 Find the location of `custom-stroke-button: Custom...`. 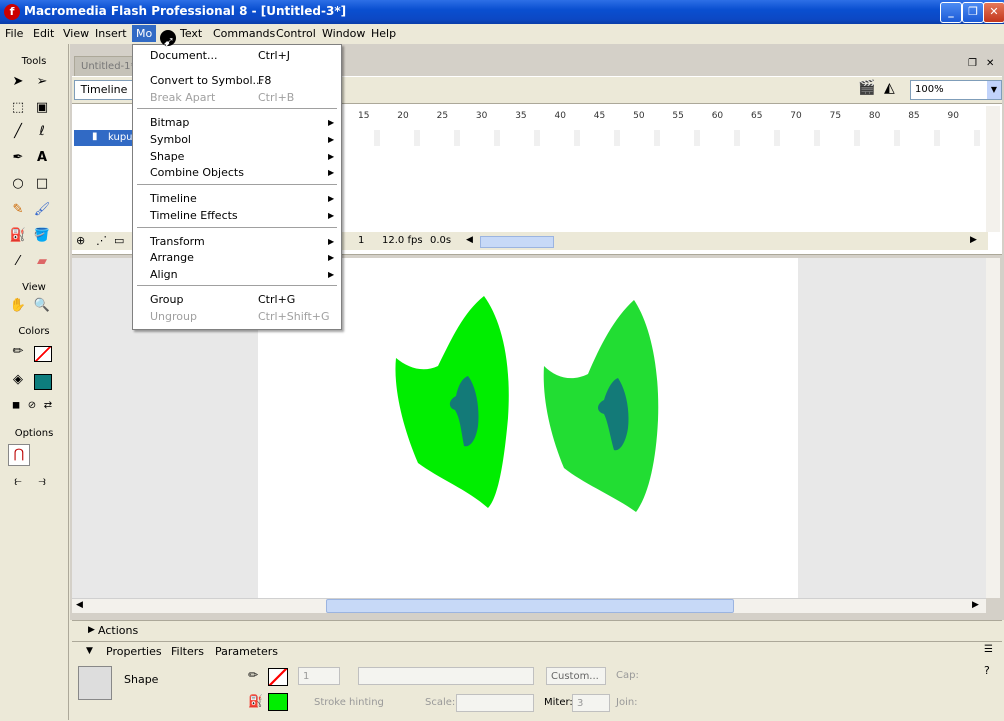

custom-stroke-button: Custom... is located at coordinates (576, 676).